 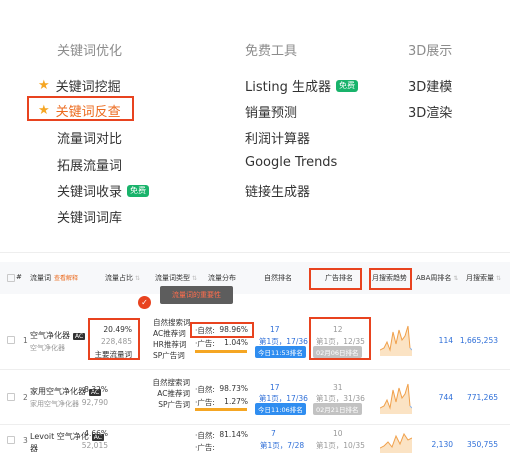 I want to click on col-dist: 流量分布, so click(x=222, y=278).